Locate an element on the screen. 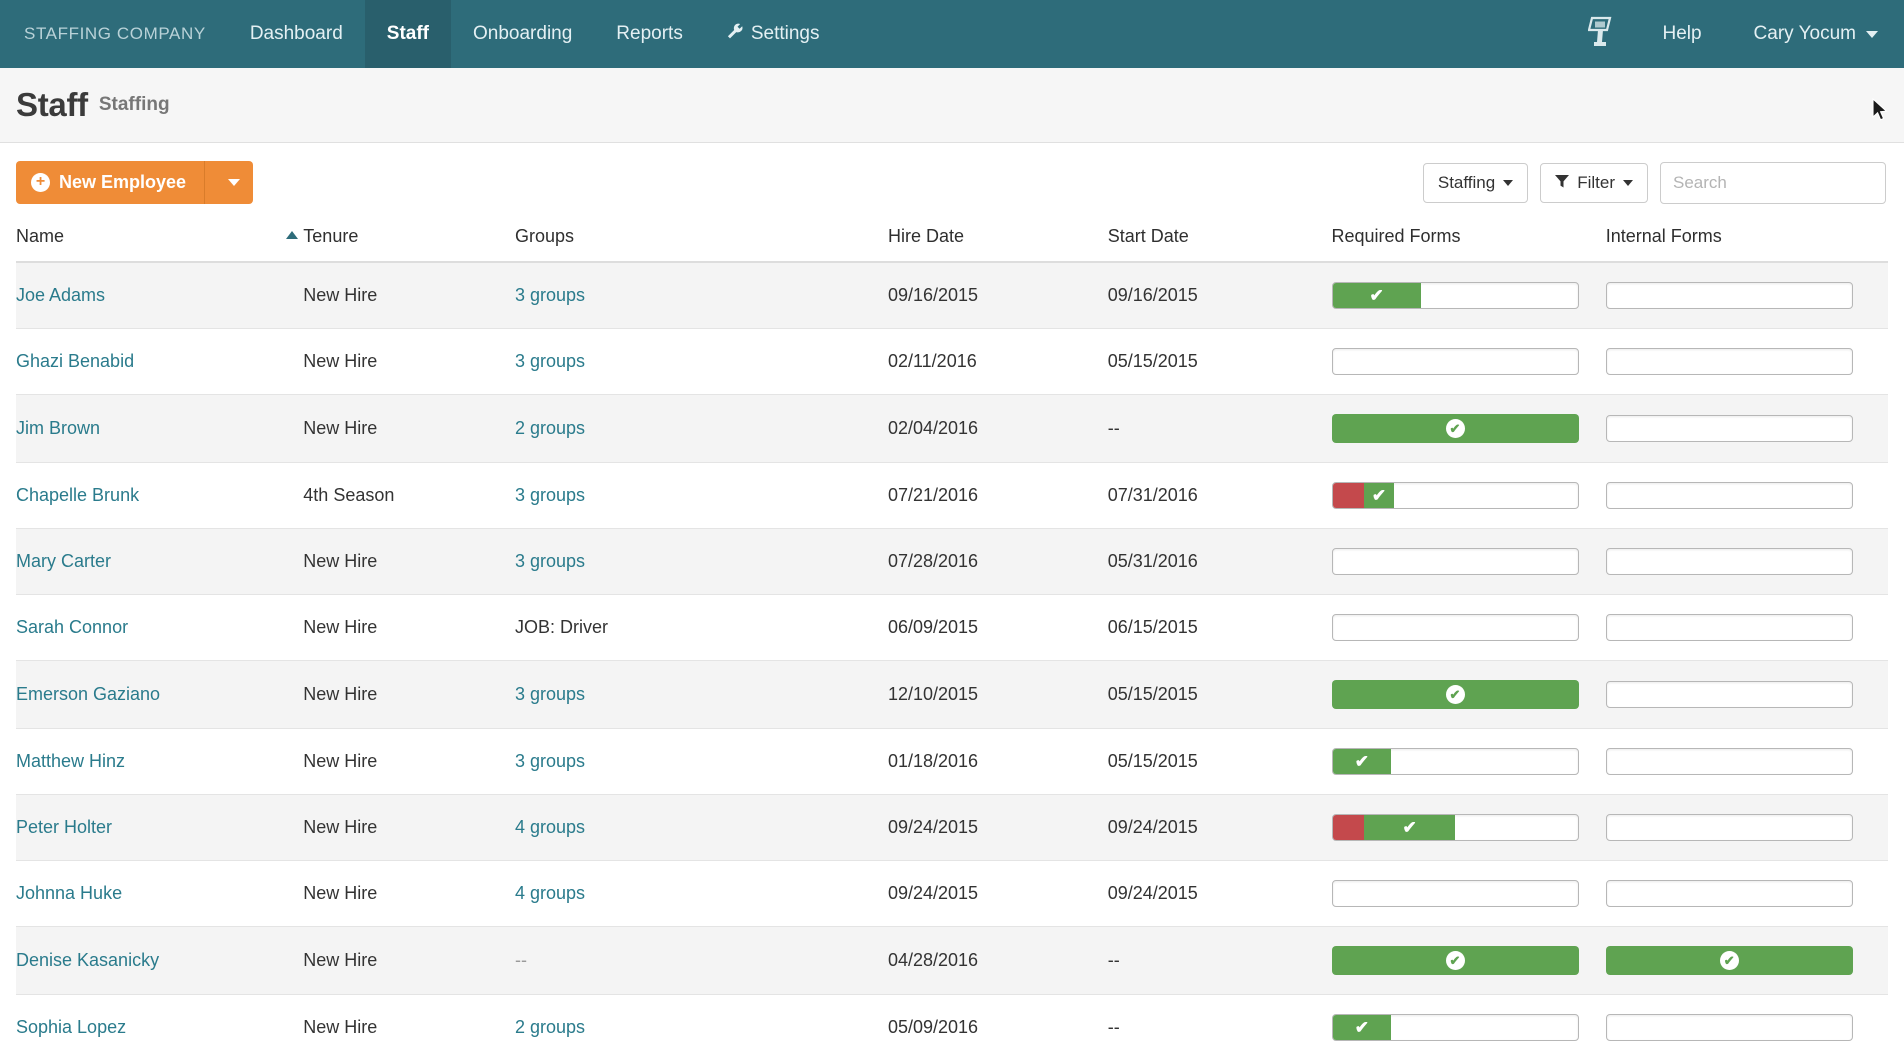 Image resolution: width=1904 pixels, height=1059 pixels. new-employee-button: + New Employee is located at coordinates (110, 182).